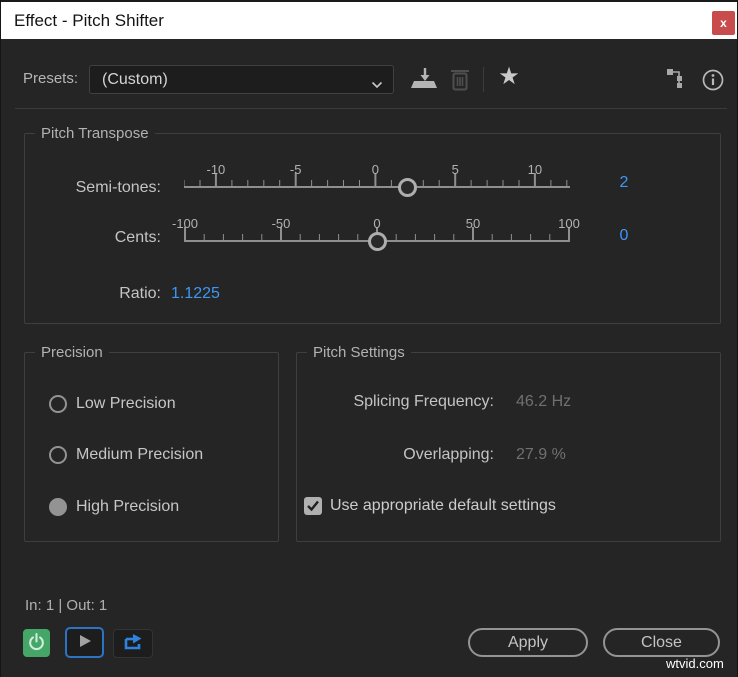 Image resolution: width=738 pixels, height=677 pixels. I want to click on splicing-frequency-value: 46.2 Hz, so click(544, 401).